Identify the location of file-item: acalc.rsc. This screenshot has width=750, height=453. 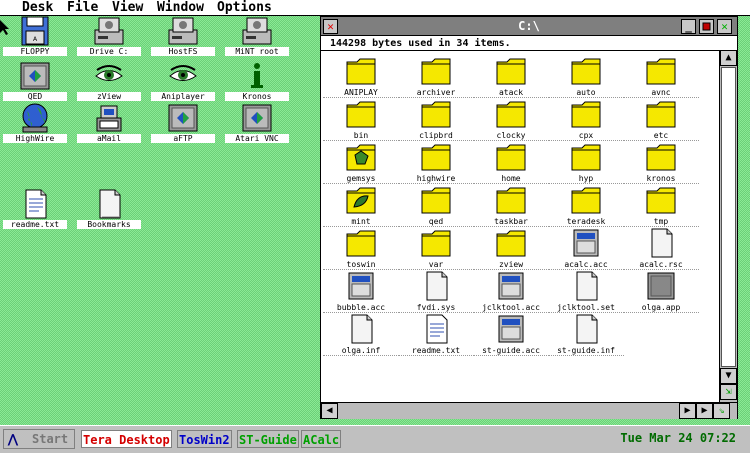
(661, 250).